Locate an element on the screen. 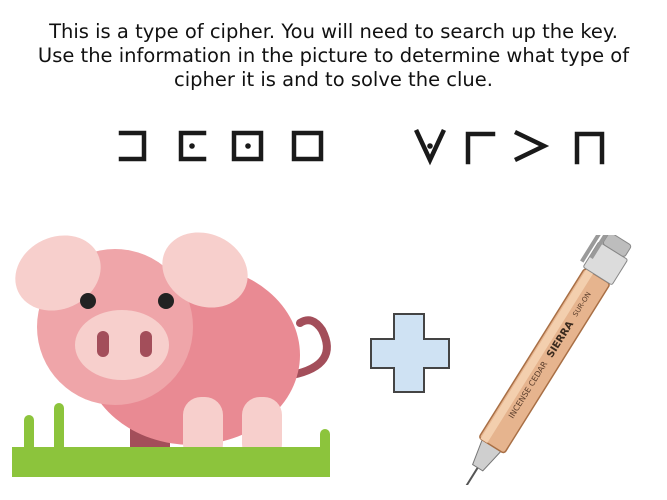 This screenshot has height=500, width=667. pen-illustration: INCENSE CEDAR SIERRA SUR-ON is located at coordinates (547, 360).